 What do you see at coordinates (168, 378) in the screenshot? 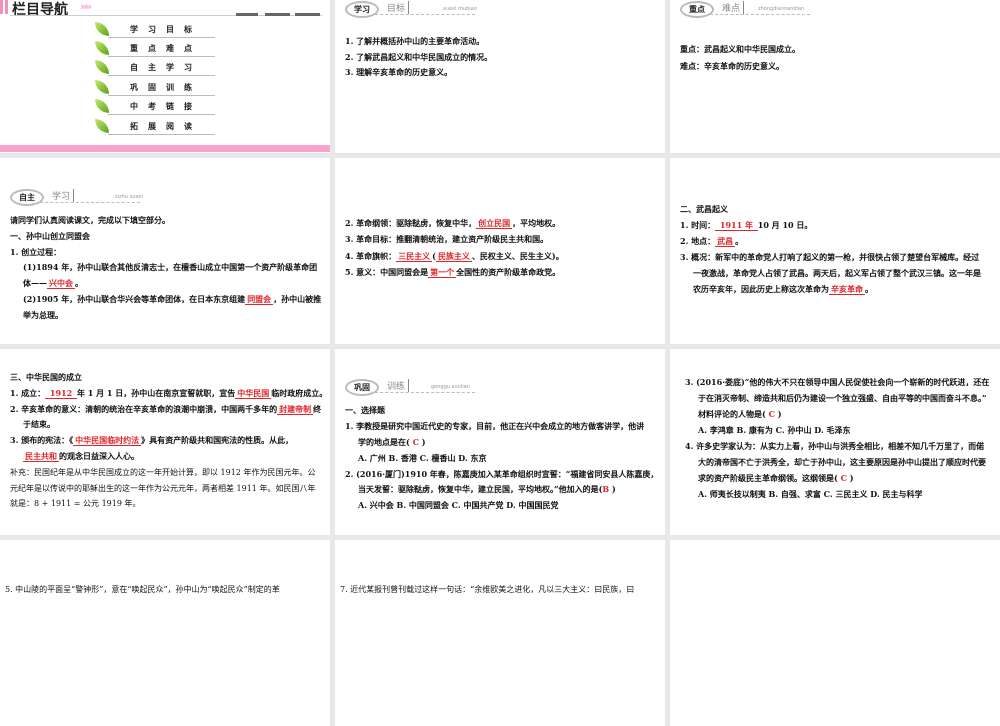
I see `text-line: 三、中华民国的成立` at bounding box center [168, 378].